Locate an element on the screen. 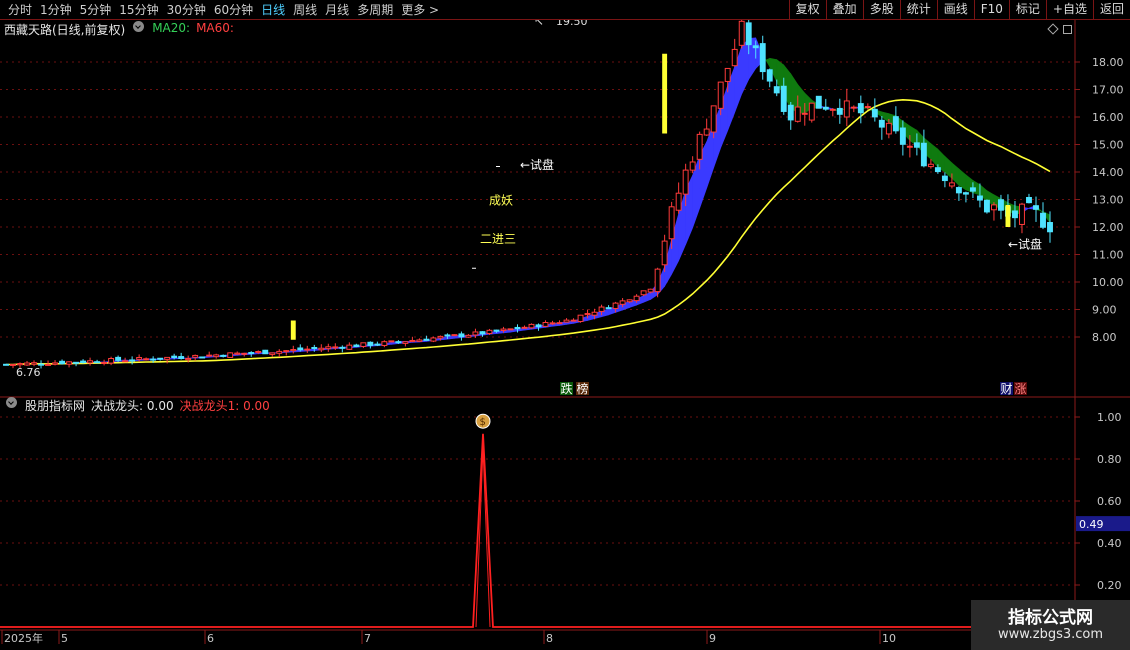  toolbar-button-1: 叠加 is located at coordinates (844, 10).